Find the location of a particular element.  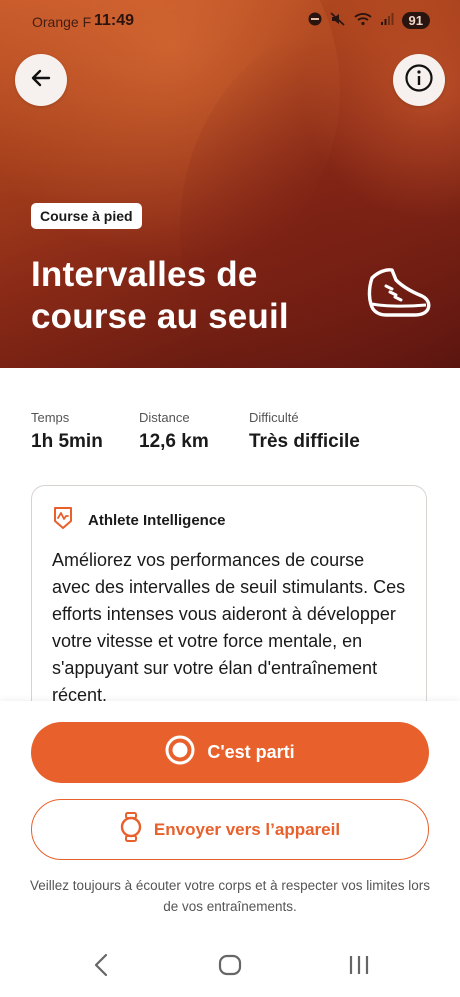

stat-label: Distance is located at coordinates (164, 417).